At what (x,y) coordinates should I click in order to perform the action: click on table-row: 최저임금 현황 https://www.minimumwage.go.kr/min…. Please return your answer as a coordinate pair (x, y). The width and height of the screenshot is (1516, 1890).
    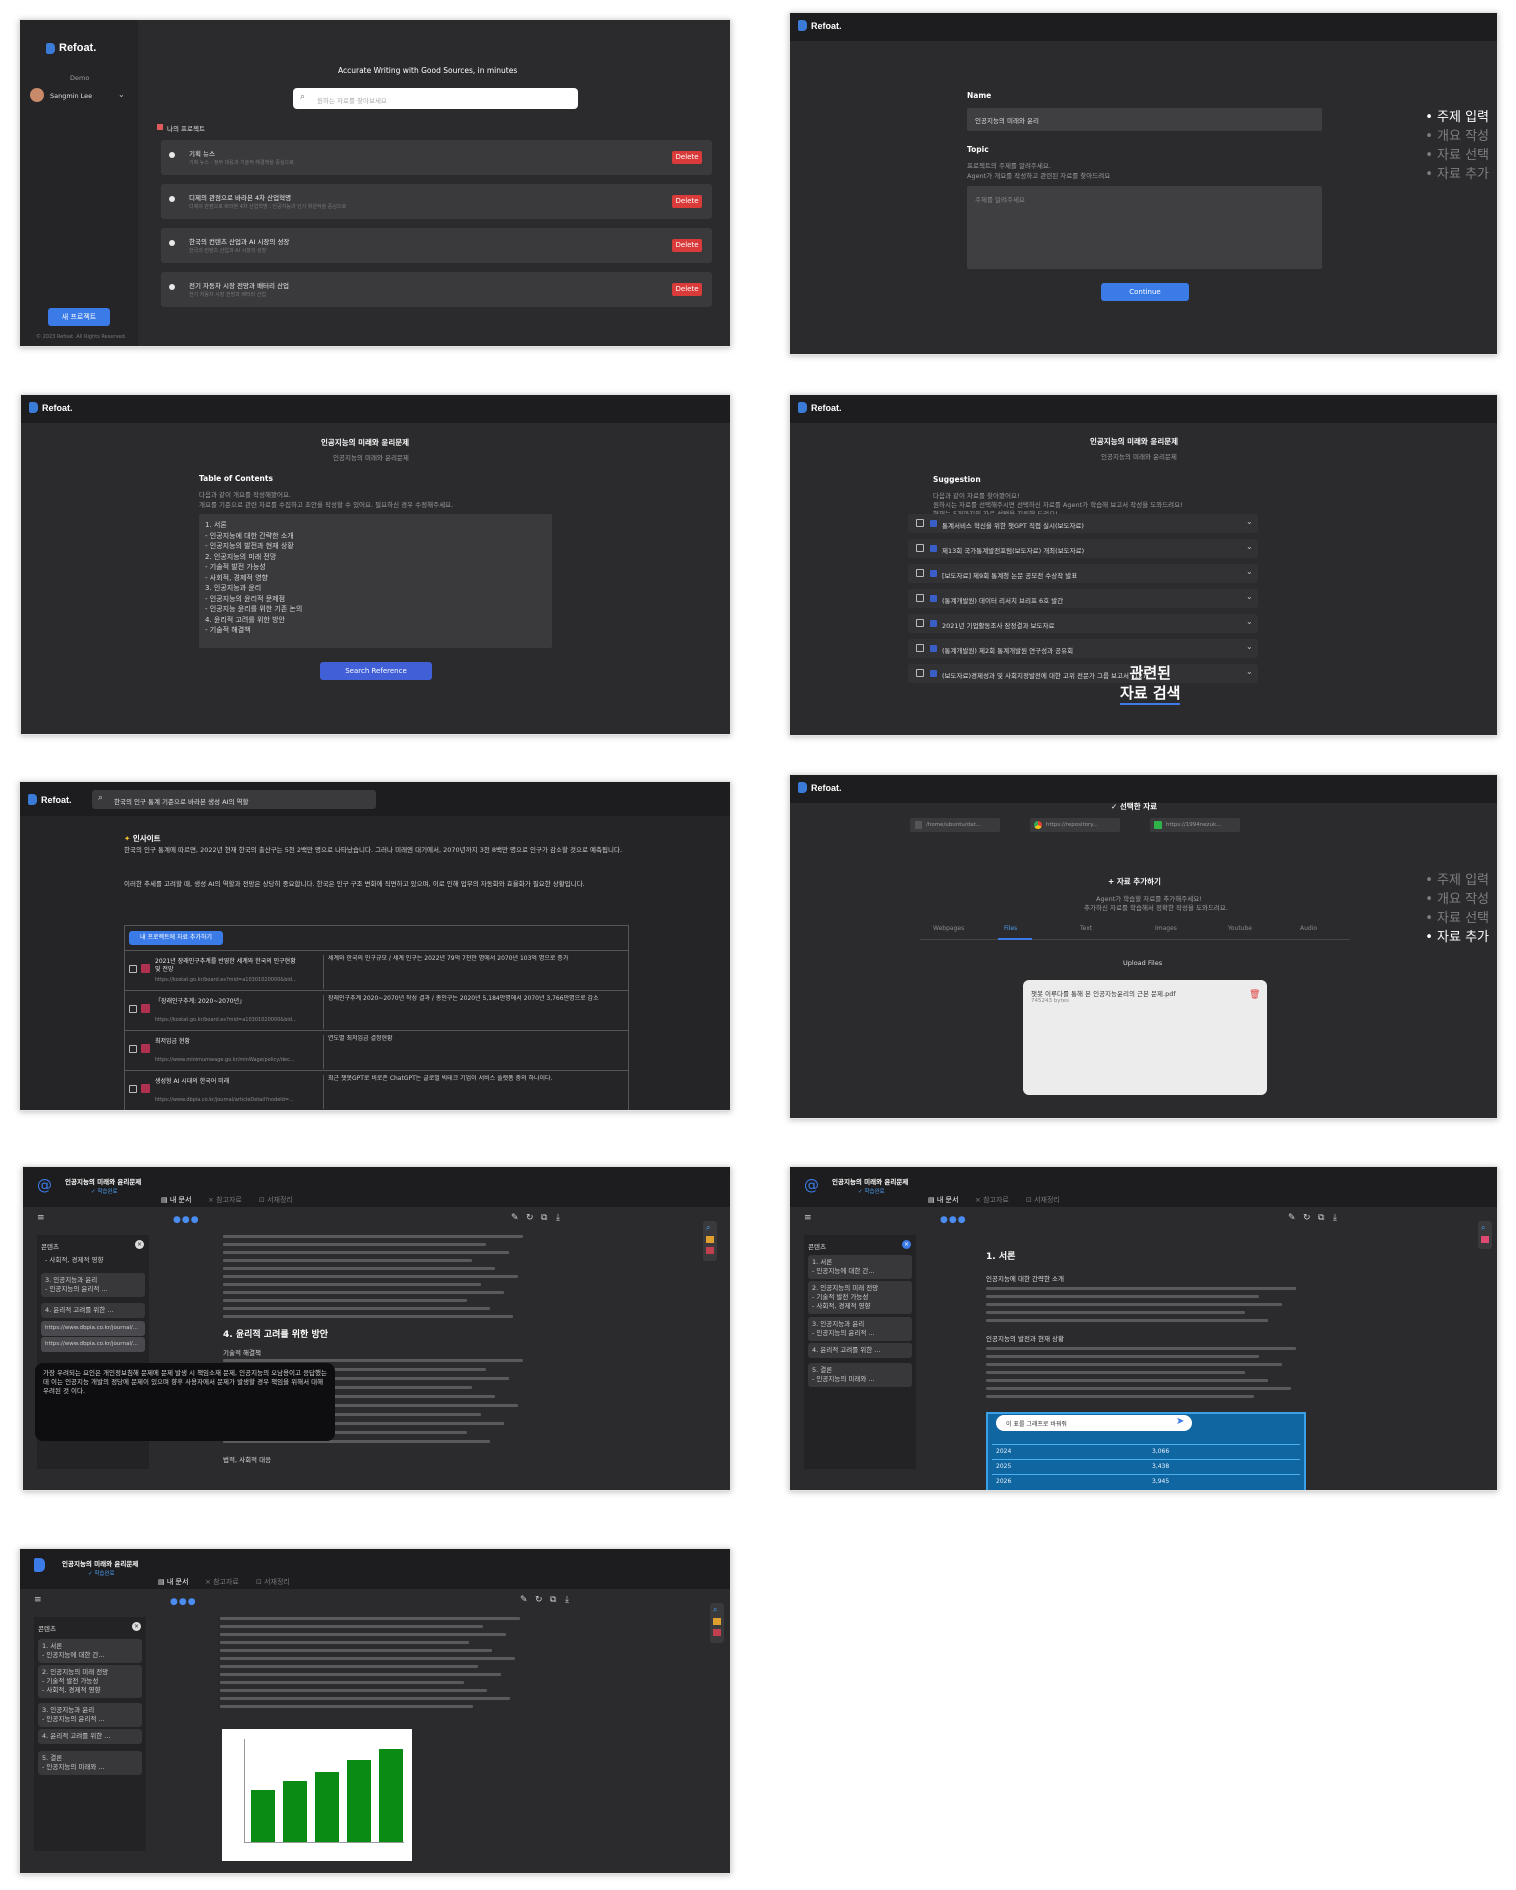
    Looking at the image, I should click on (376, 1049).